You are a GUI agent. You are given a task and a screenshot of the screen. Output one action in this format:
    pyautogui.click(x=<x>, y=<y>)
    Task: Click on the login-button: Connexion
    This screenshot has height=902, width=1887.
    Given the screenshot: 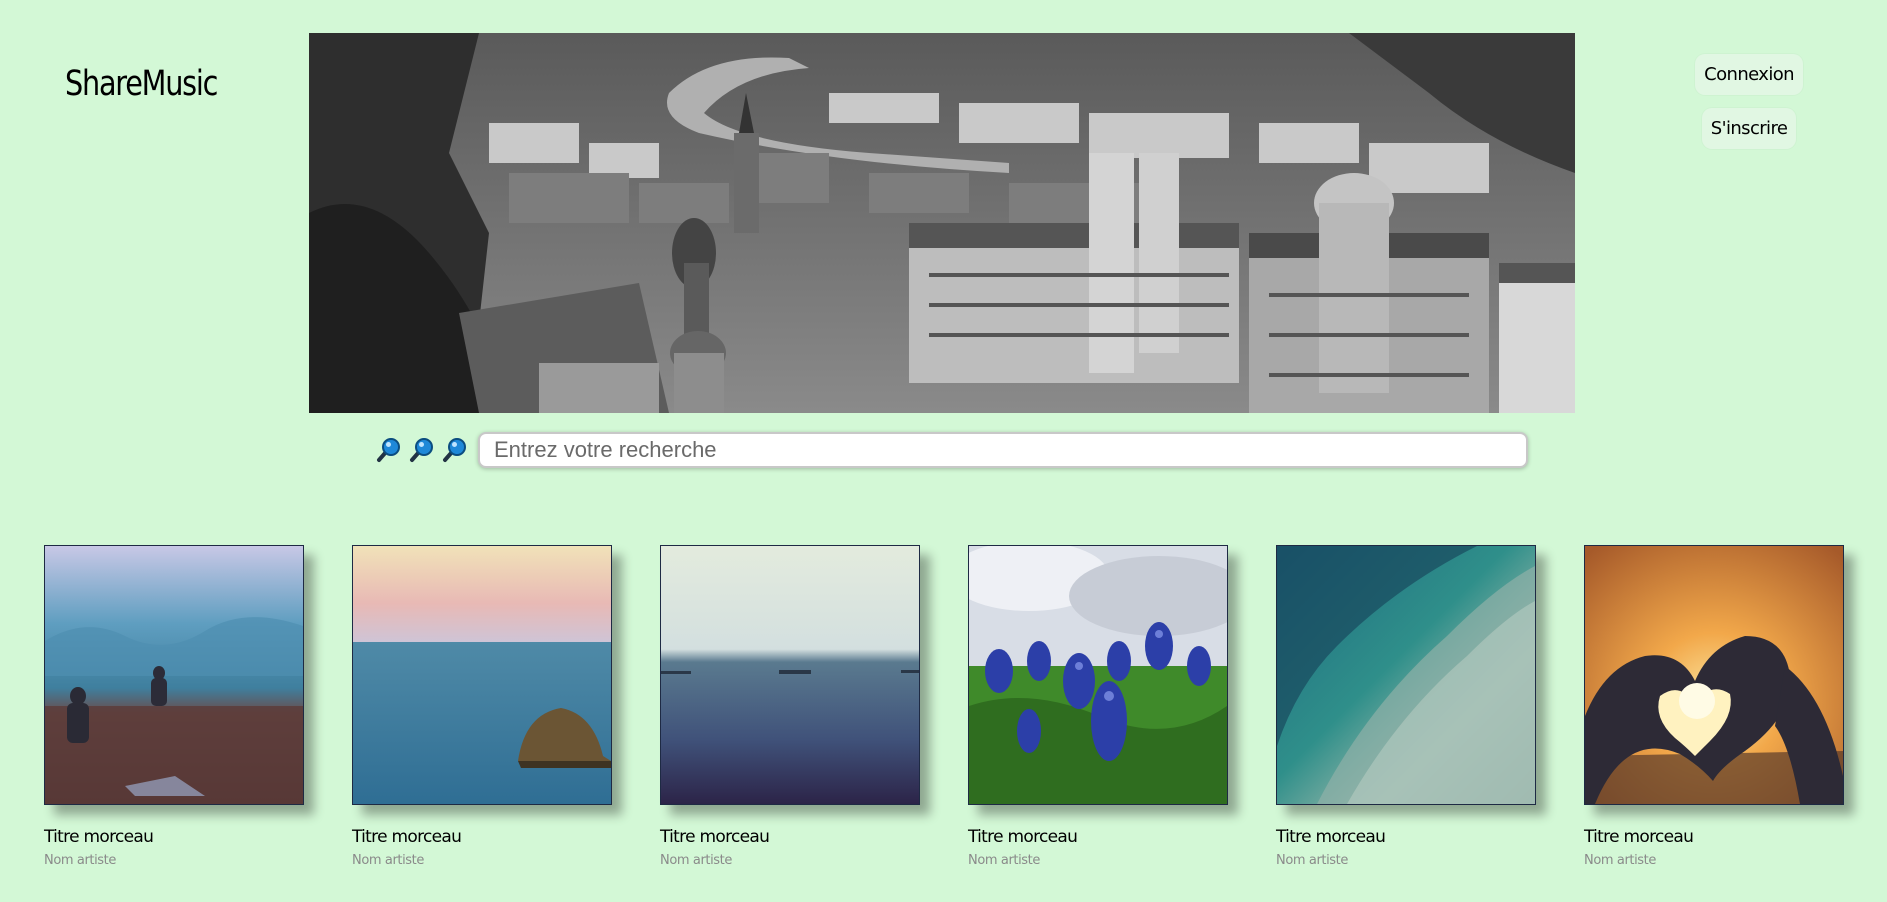 What is the action you would take?
    pyautogui.click(x=1749, y=74)
    